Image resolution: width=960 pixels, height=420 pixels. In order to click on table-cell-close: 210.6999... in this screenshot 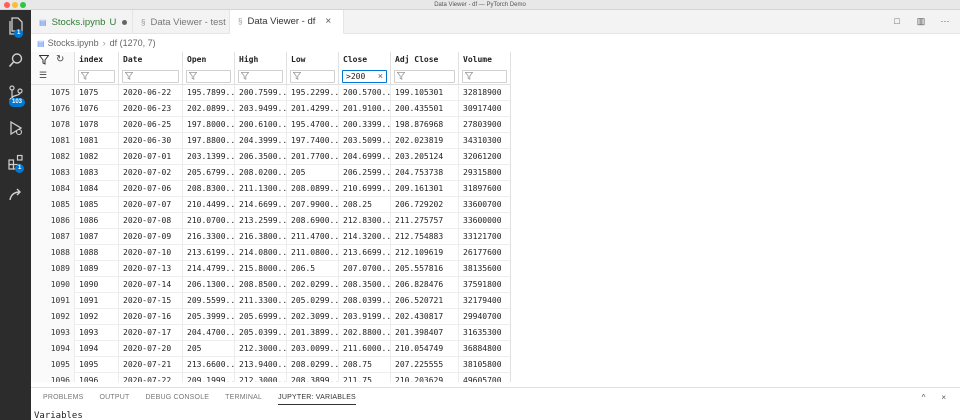, I will do `click(365, 189)`.